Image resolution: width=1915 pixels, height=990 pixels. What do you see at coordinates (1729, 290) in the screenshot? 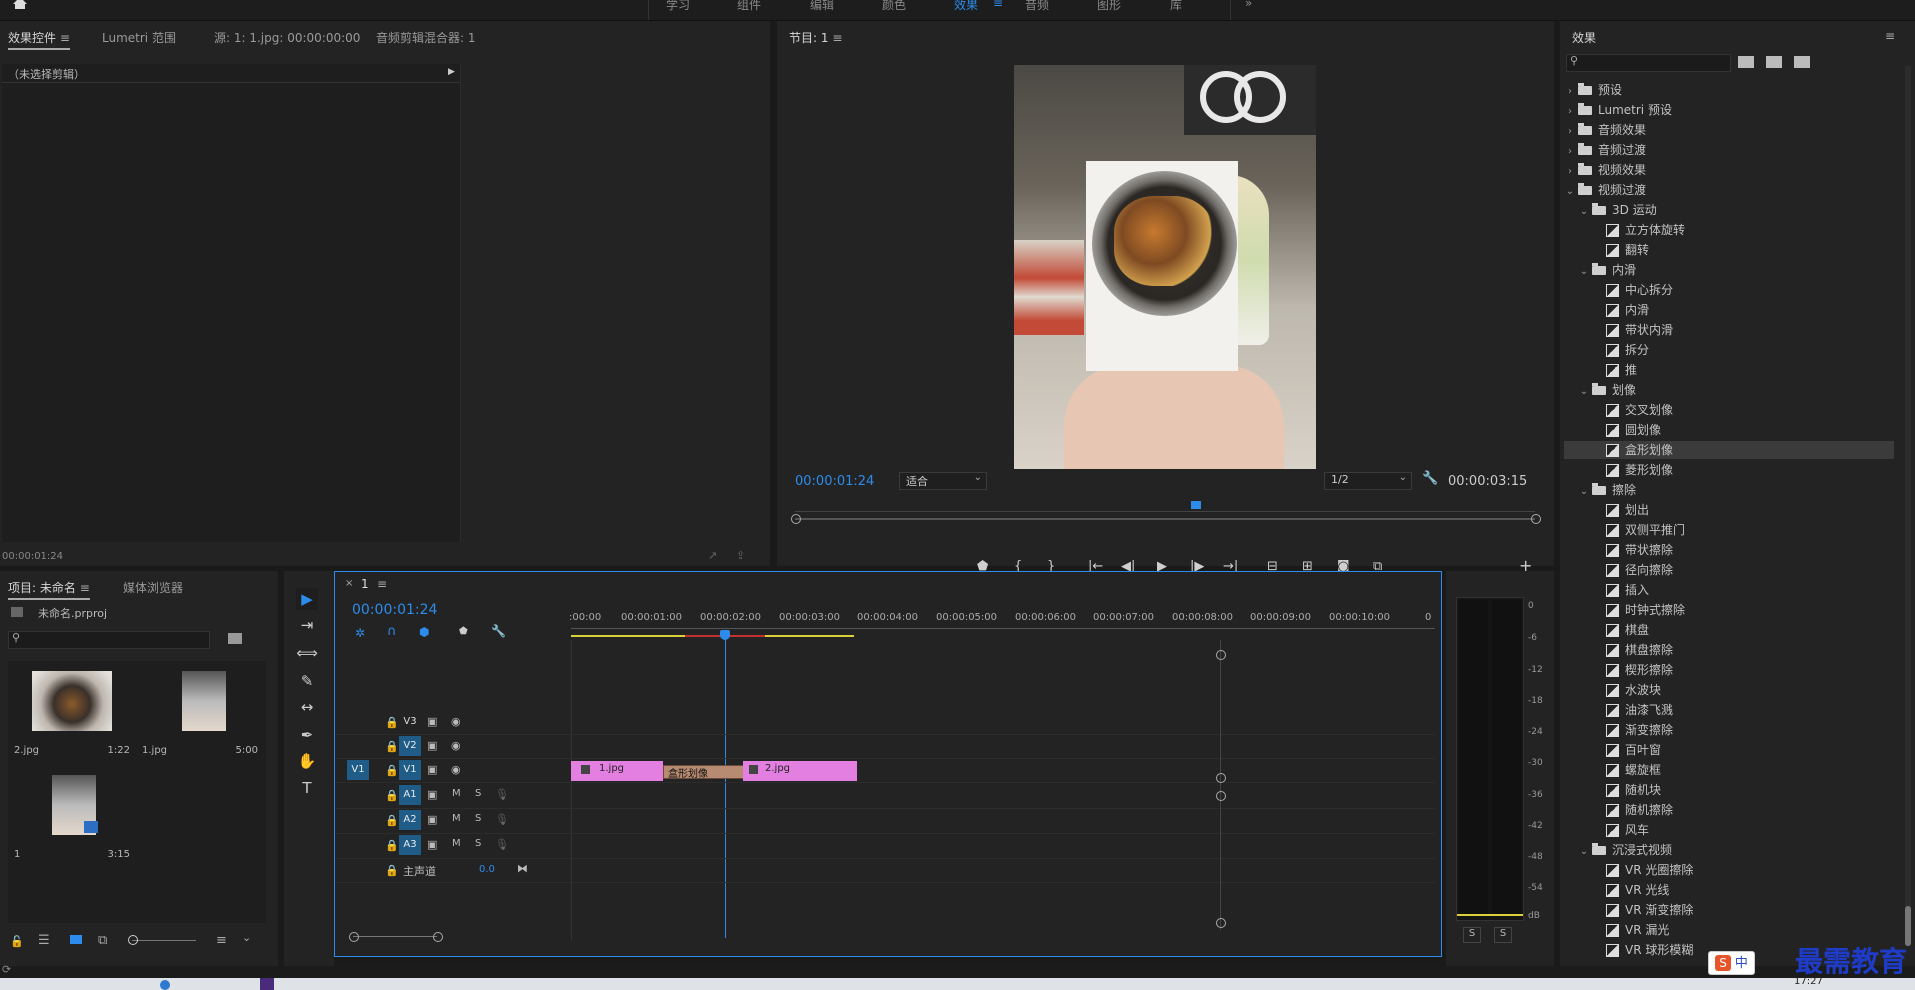
I see `effect-item: 中心拆分` at bounding box center [1729, 290].